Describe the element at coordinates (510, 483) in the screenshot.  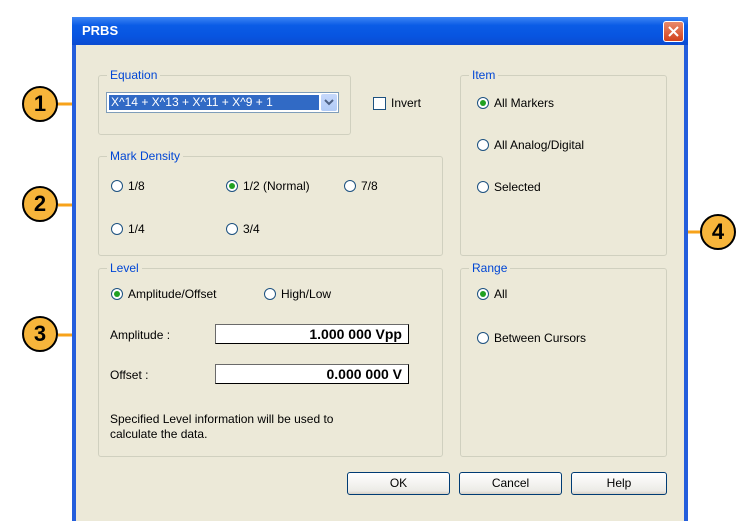
I see `cancel-button: Cancel` at that location.